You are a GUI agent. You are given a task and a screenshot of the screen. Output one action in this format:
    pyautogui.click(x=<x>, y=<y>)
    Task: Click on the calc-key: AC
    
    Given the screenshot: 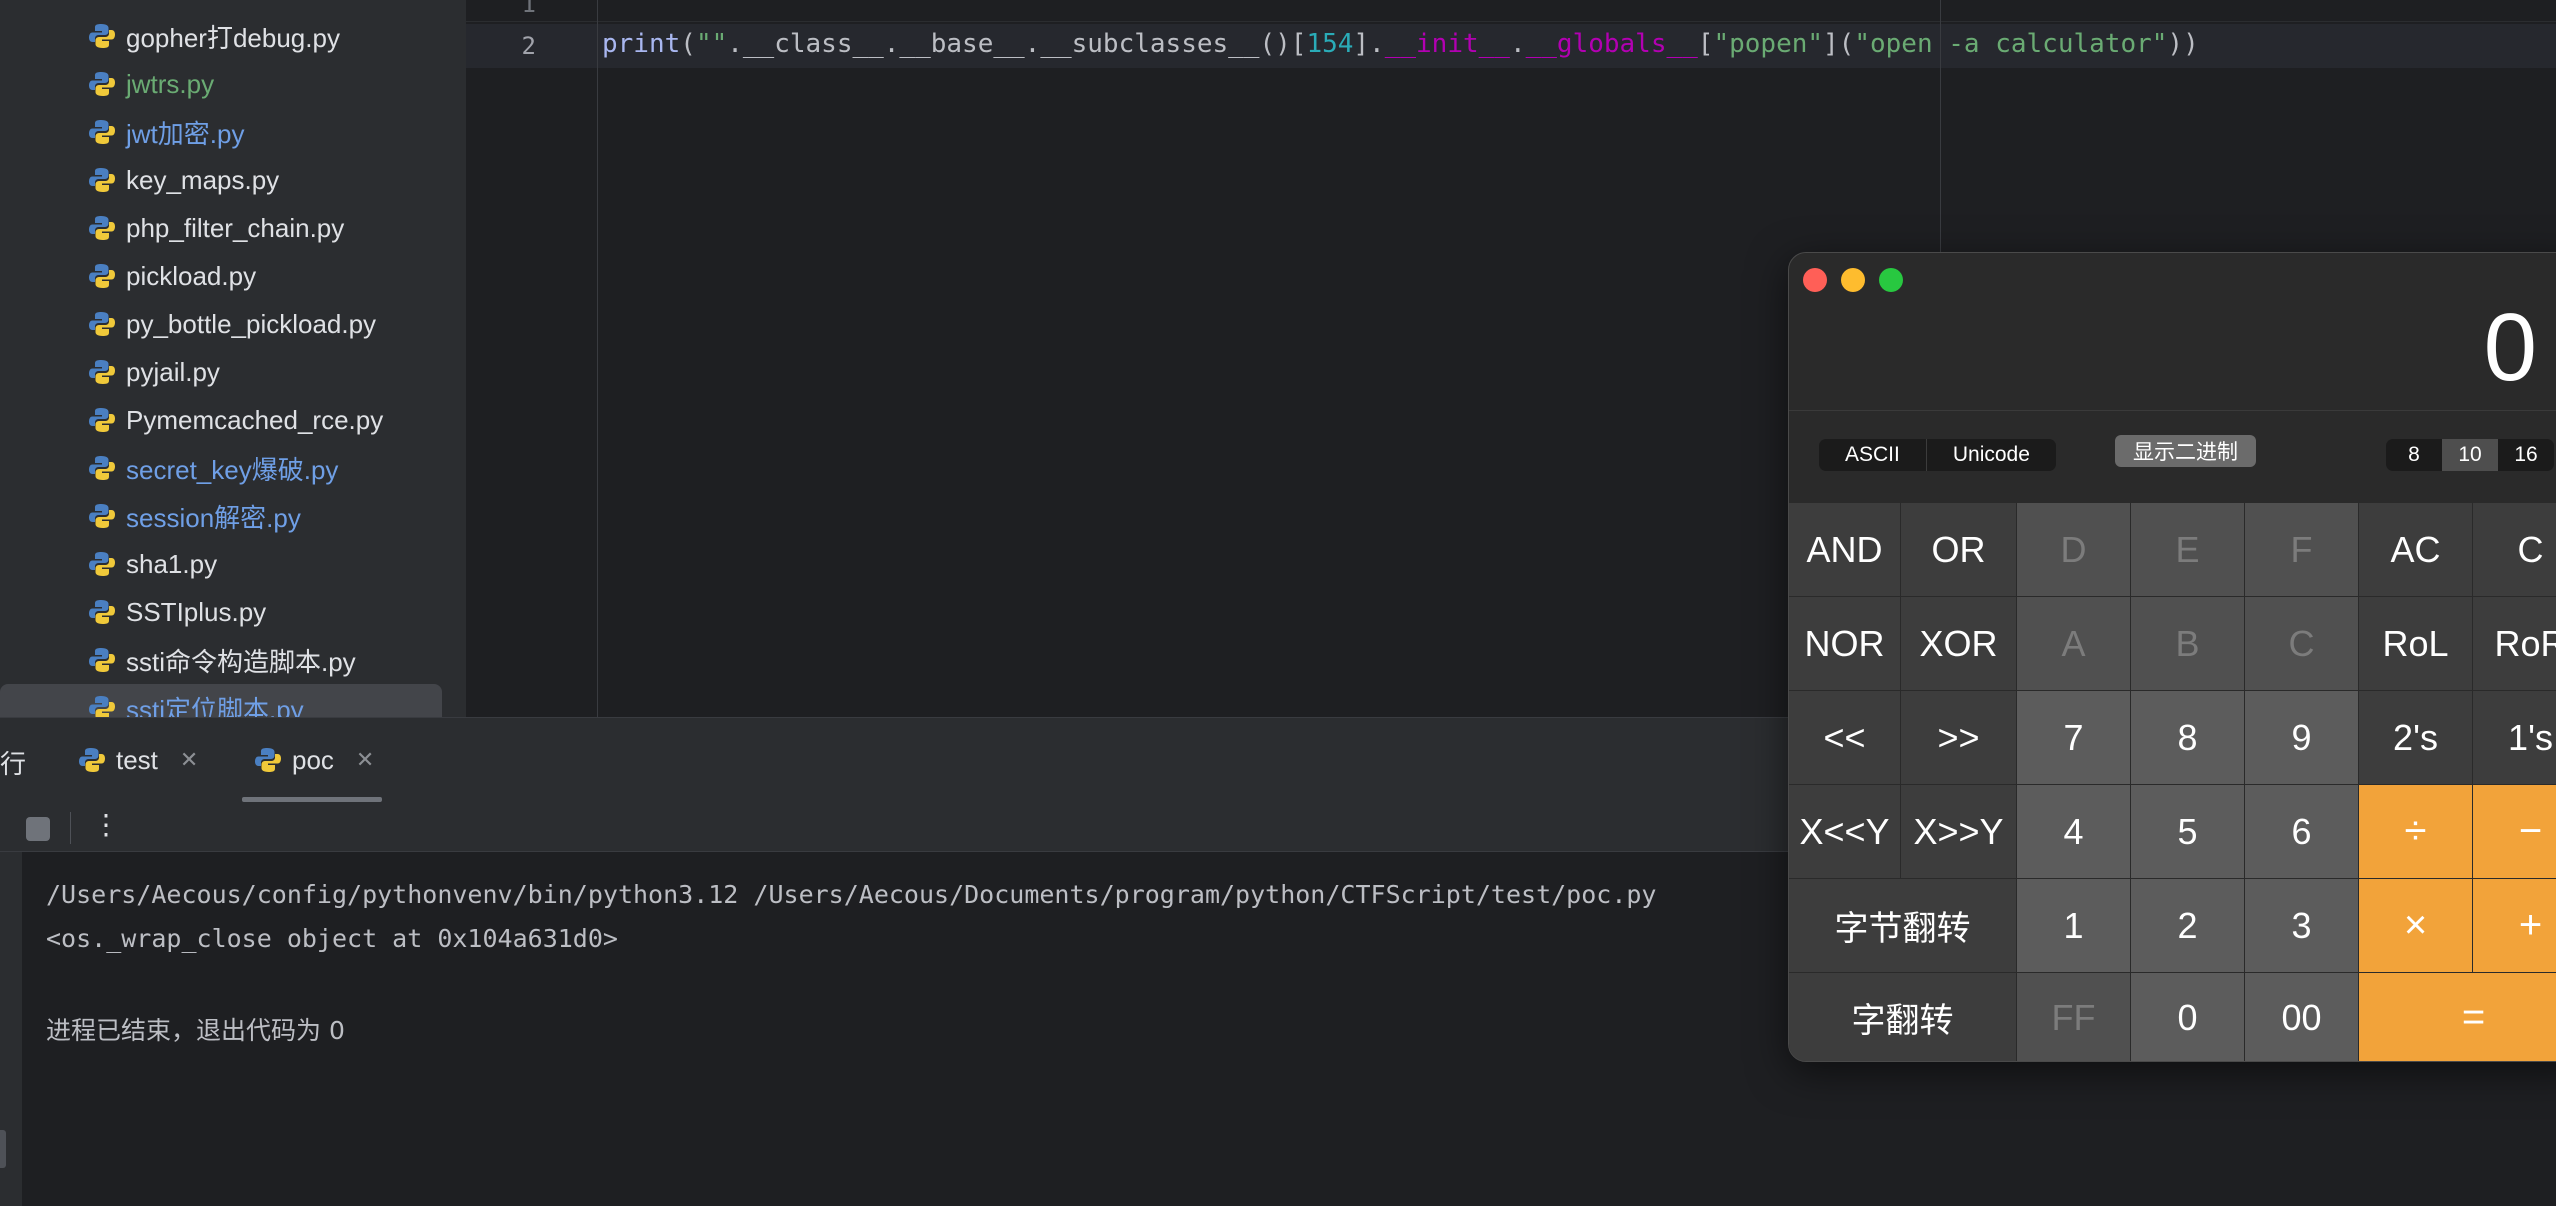 What is the action you would take?
    pyautogui.click(x=2416, y=550)
    